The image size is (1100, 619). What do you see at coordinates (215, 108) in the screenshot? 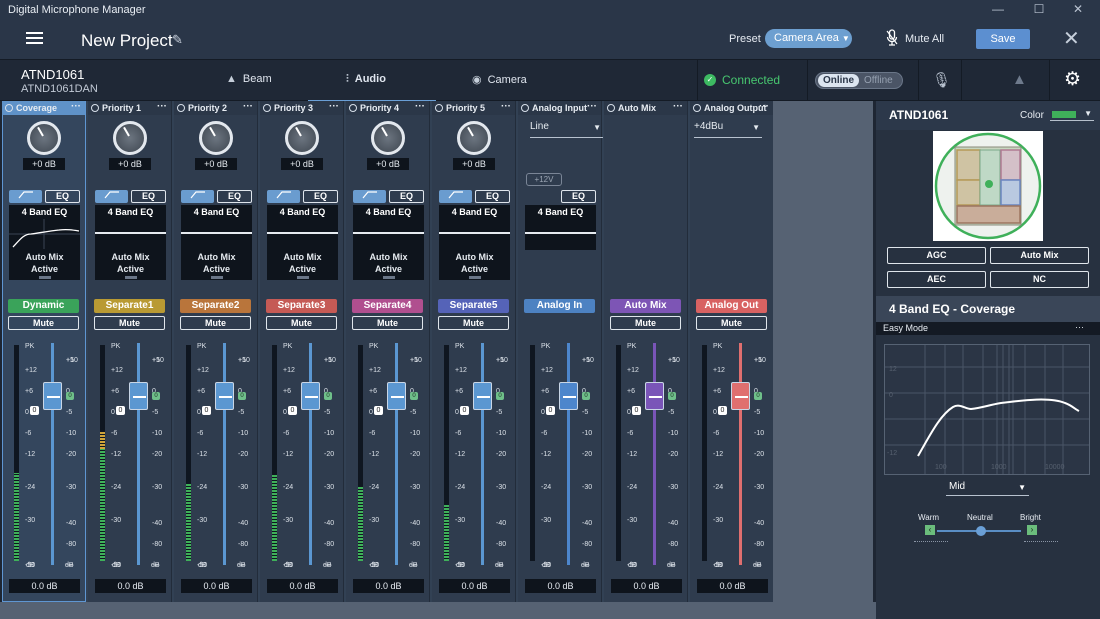
I see `channel-header: Priority 2 ···` at bounding box center [215, 108].